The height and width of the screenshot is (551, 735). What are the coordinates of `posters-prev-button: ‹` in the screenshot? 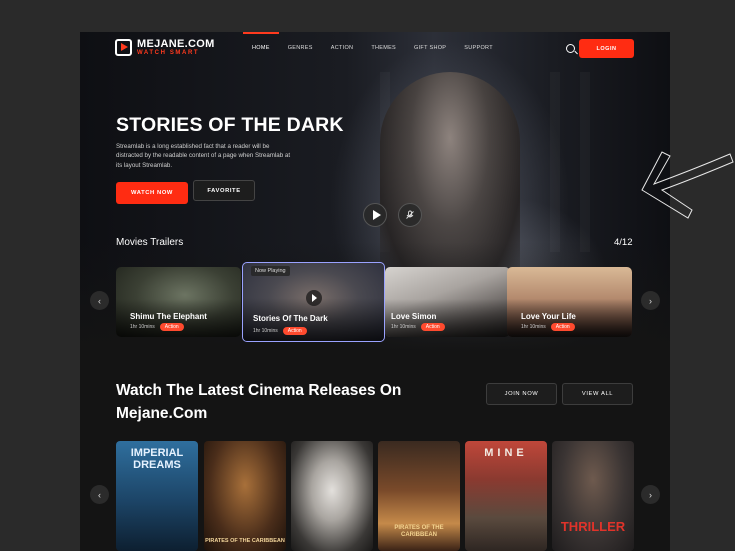 It's located at (99, 494).